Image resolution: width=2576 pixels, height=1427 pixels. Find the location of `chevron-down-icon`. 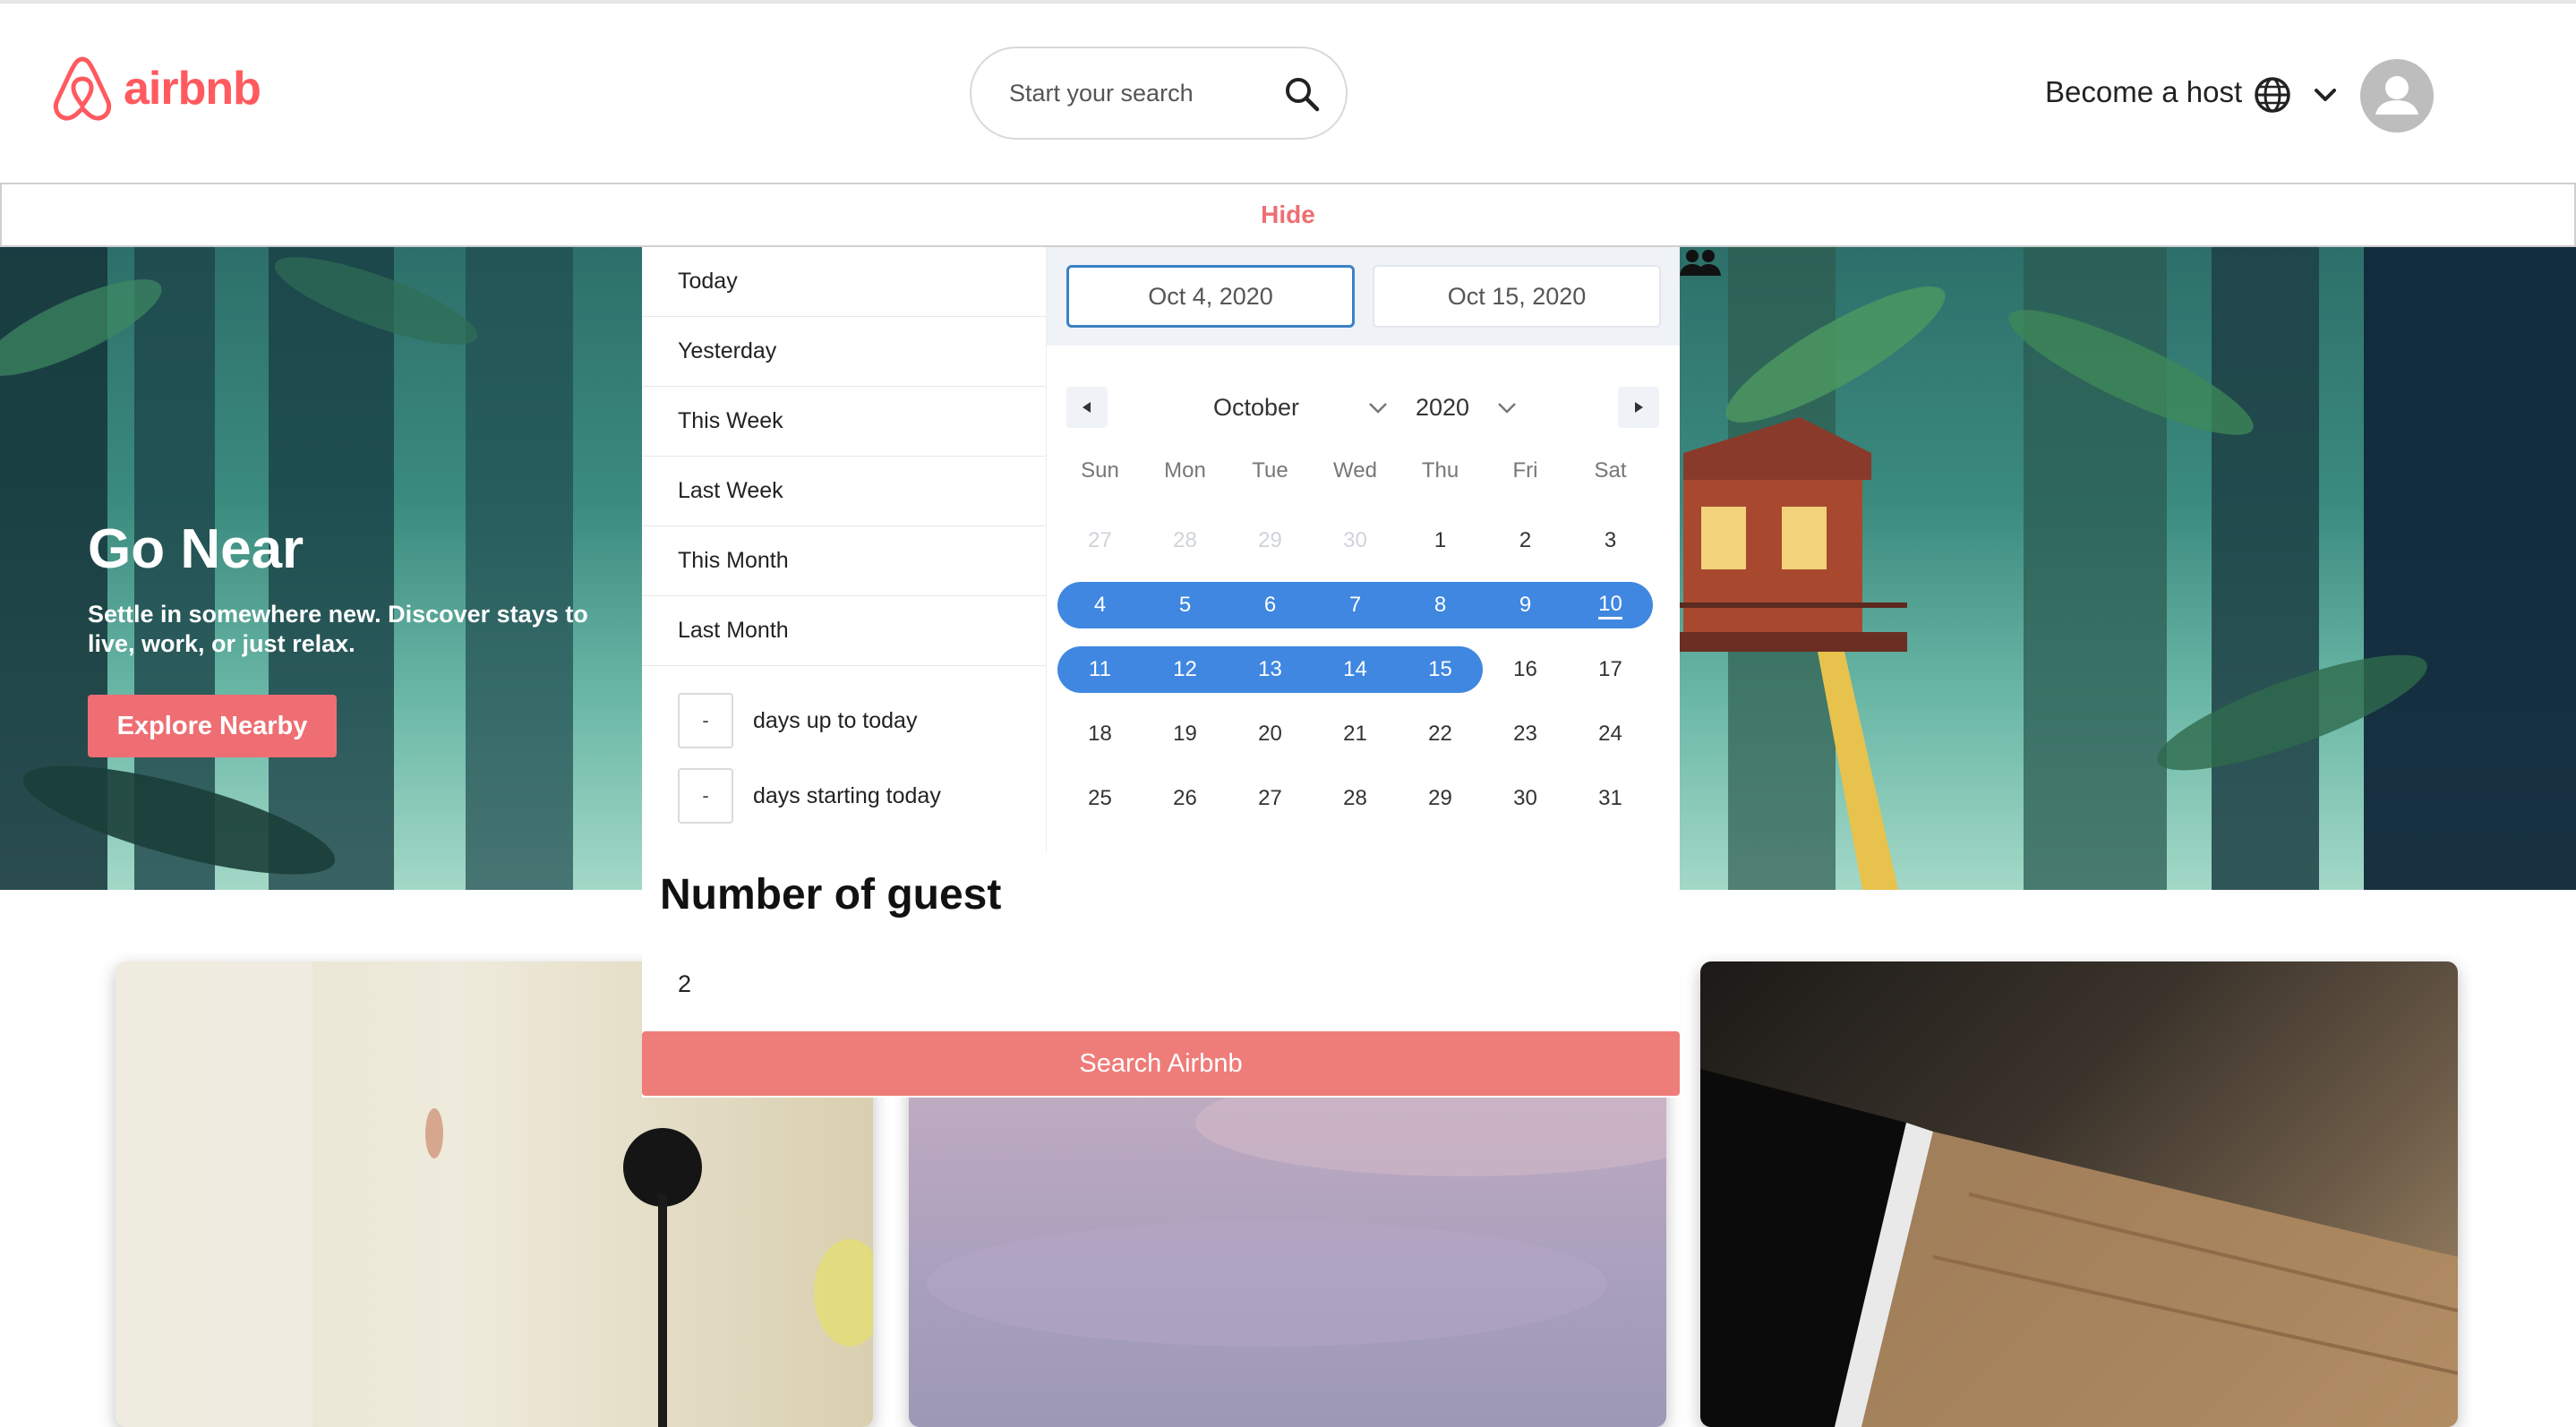

chevron-down-icon is located at coordinates (2325, 95).